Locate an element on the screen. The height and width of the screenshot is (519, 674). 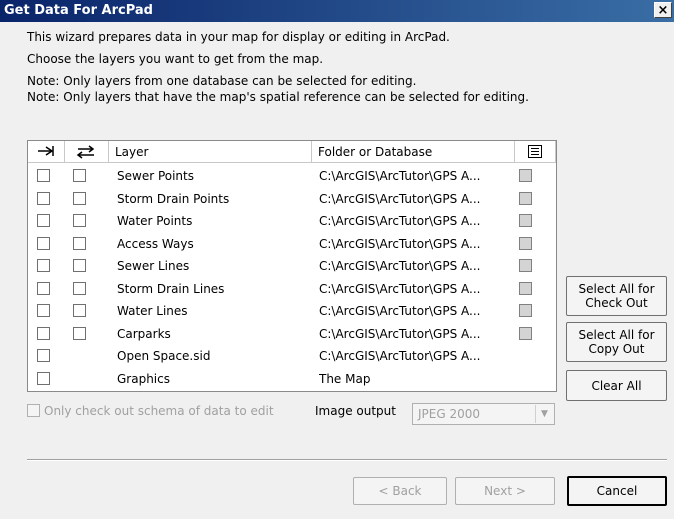
close-icon: × is located at coordinates (663, 10).